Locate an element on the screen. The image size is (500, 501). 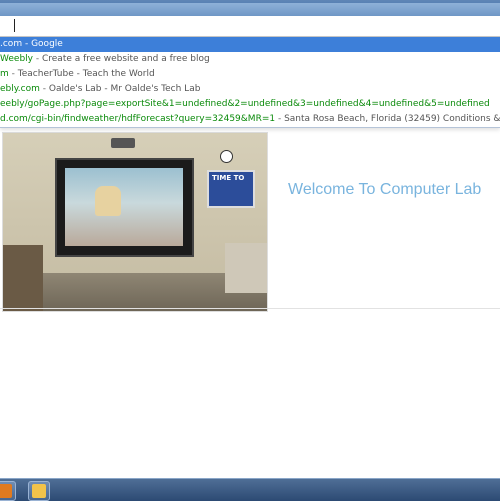
poster-text: TIME TO is located at coordinates (228, 178).